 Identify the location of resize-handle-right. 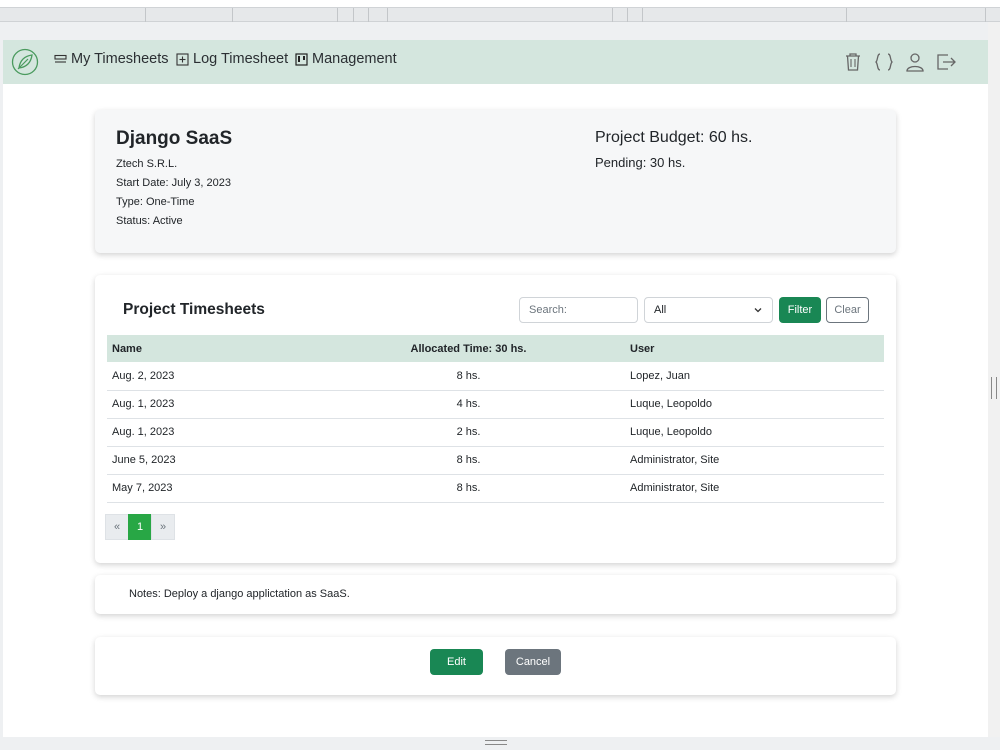
(994, 379).